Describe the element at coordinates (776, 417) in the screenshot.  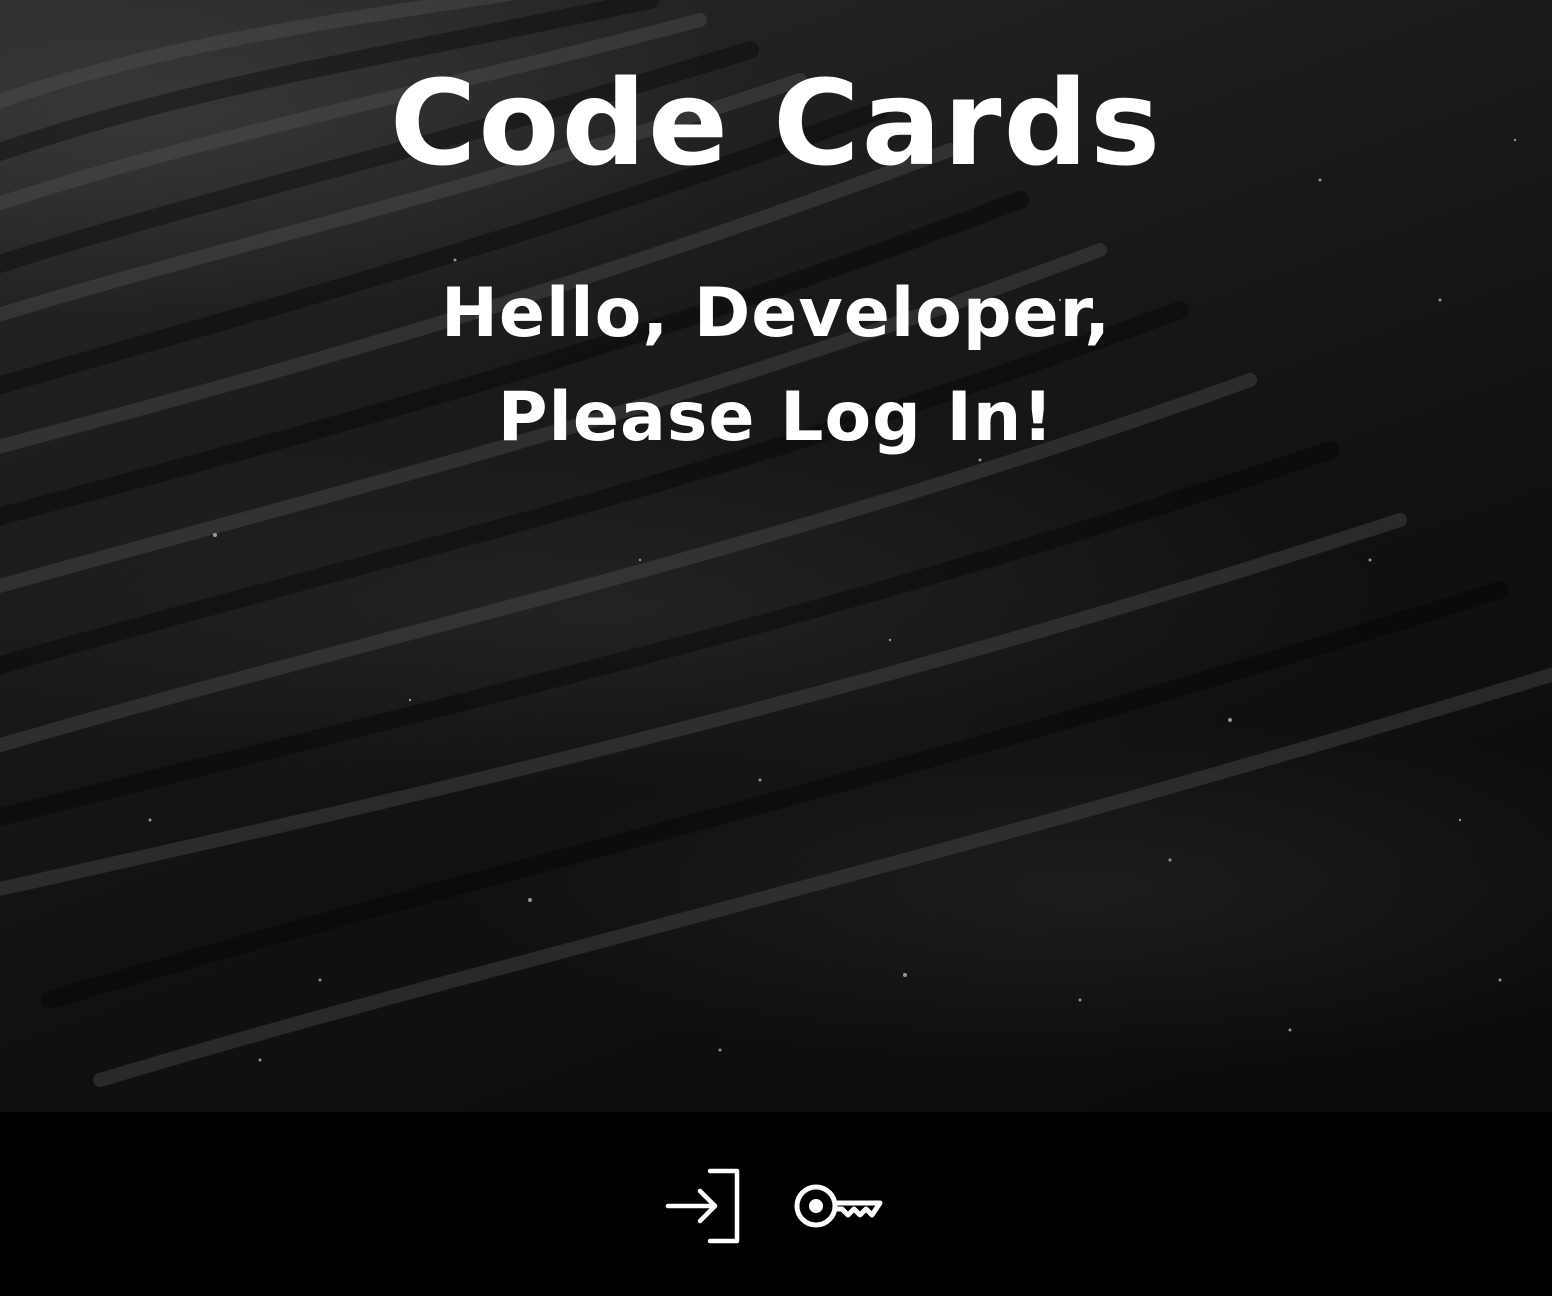
I see `greeting-line-2: Please Log In!` at that location.